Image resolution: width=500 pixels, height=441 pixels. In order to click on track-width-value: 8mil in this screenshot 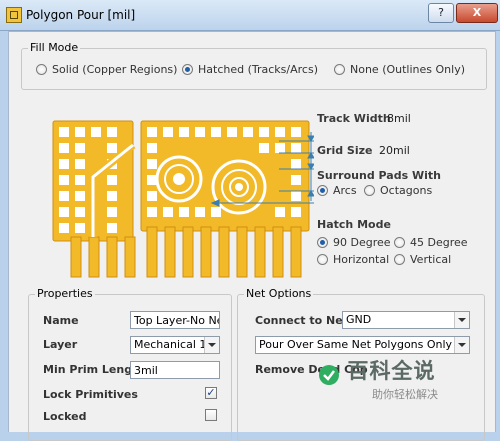, I will do `click(399, 118)`.